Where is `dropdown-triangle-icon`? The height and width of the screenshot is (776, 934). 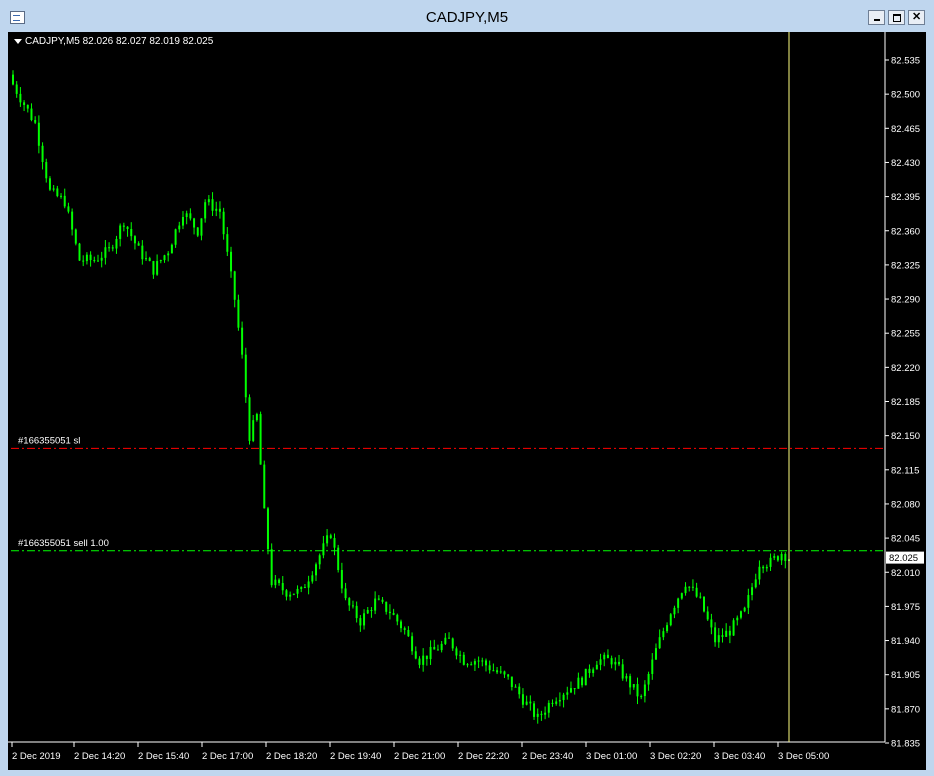 dropdown-triangle-icon is located at coordinates (18, 41).